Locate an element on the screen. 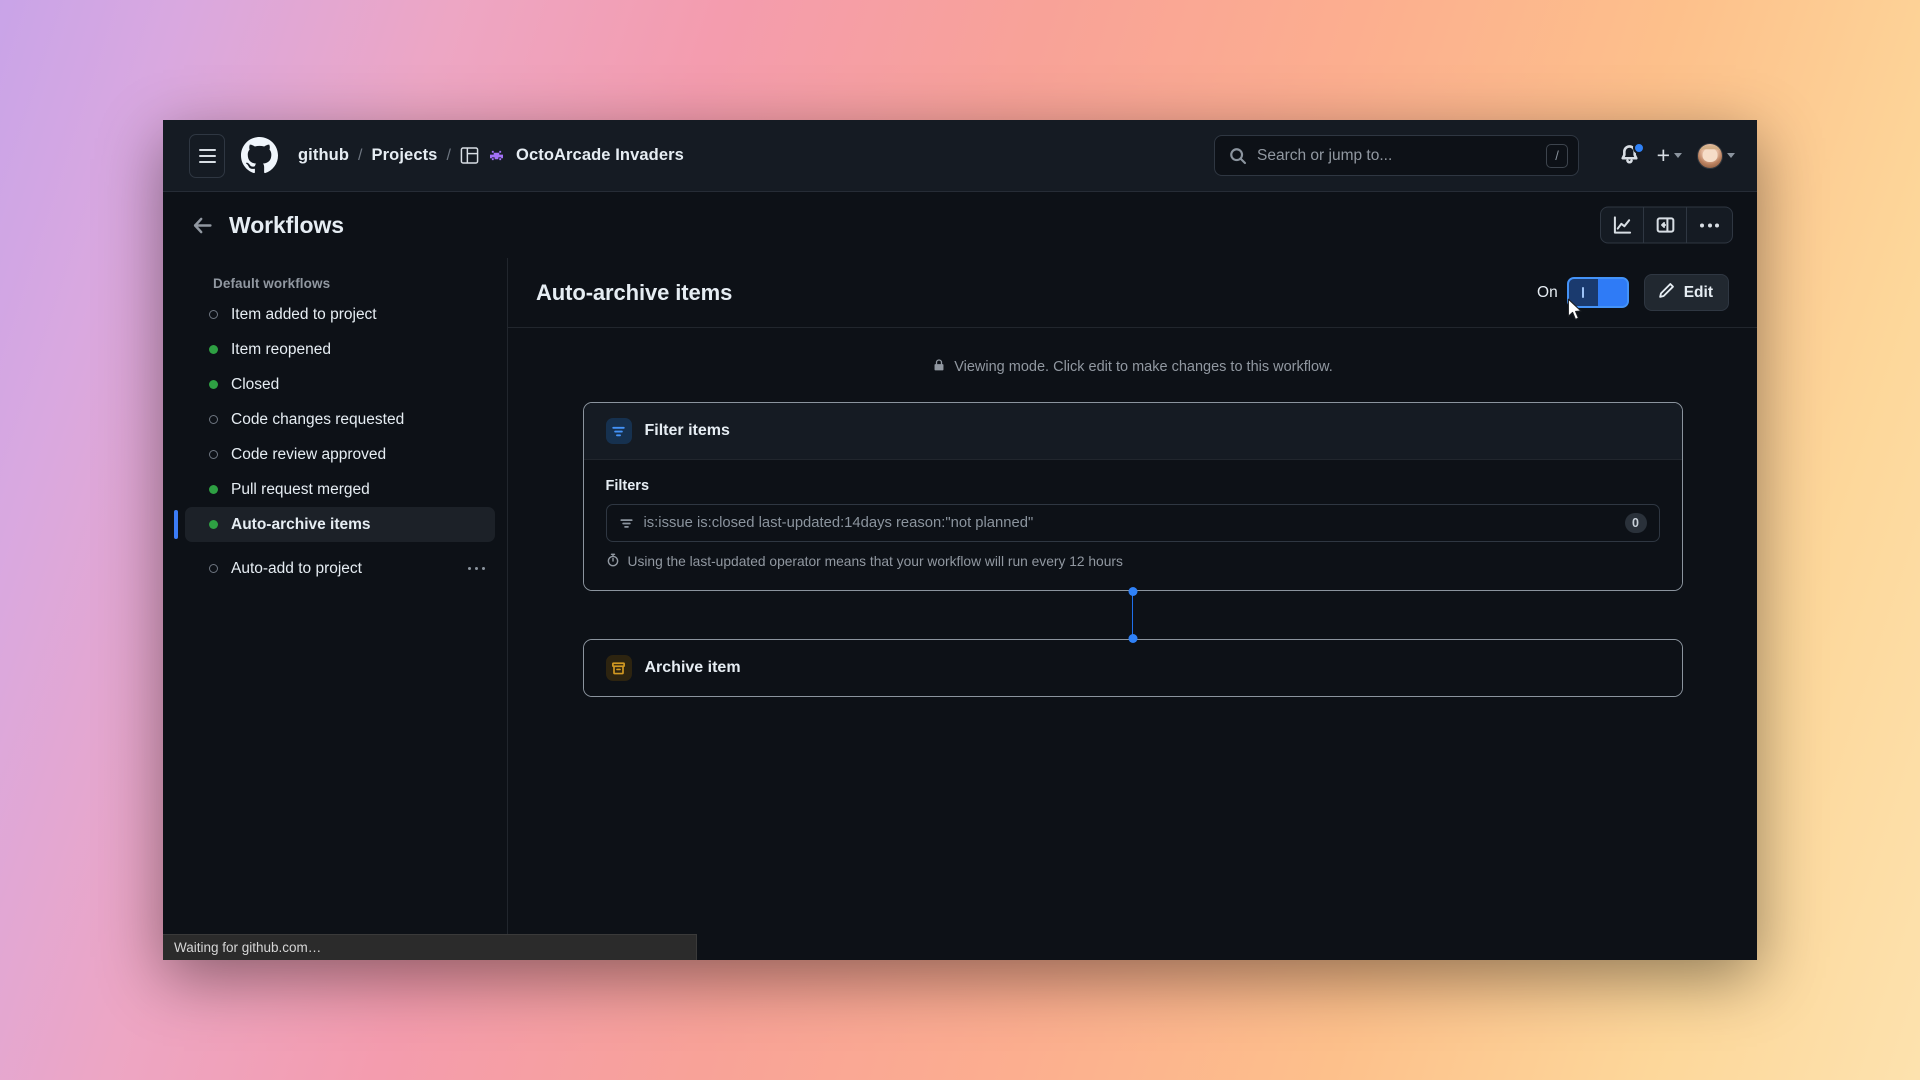 Image resolution: width=1920 pixels, height=1080 pixels. filters-field-label: Filters is located at coordinates (627, 486).